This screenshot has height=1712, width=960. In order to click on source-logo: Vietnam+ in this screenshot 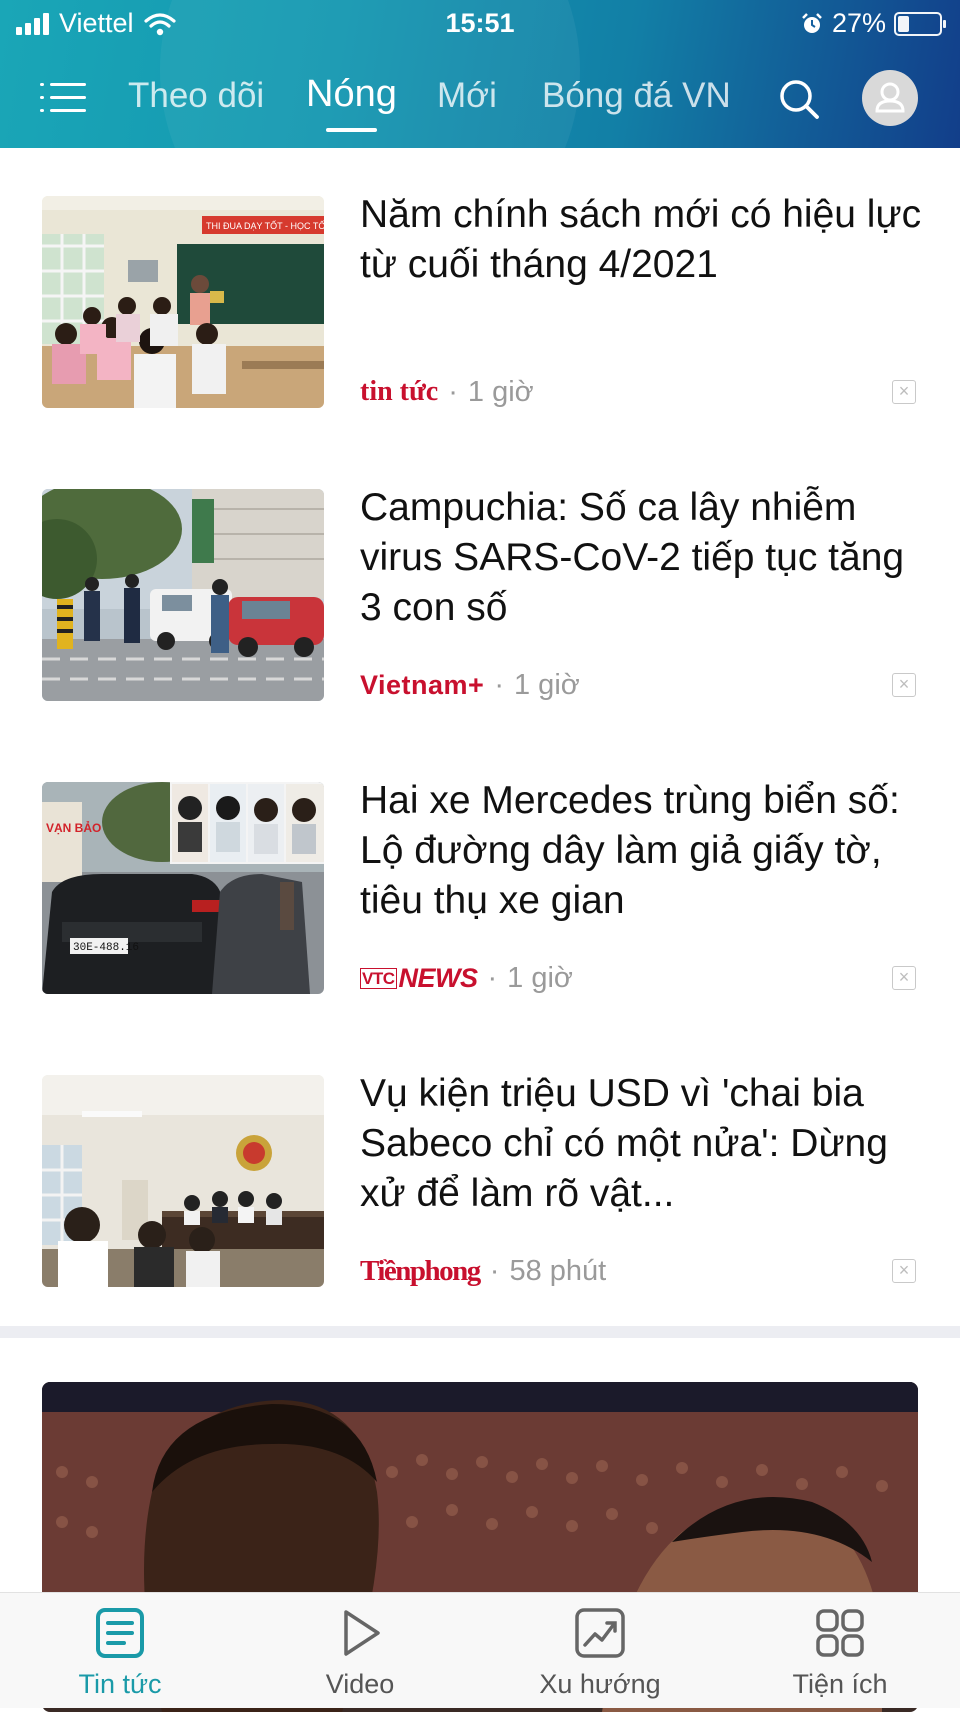, I will do `click(422, 685)`.